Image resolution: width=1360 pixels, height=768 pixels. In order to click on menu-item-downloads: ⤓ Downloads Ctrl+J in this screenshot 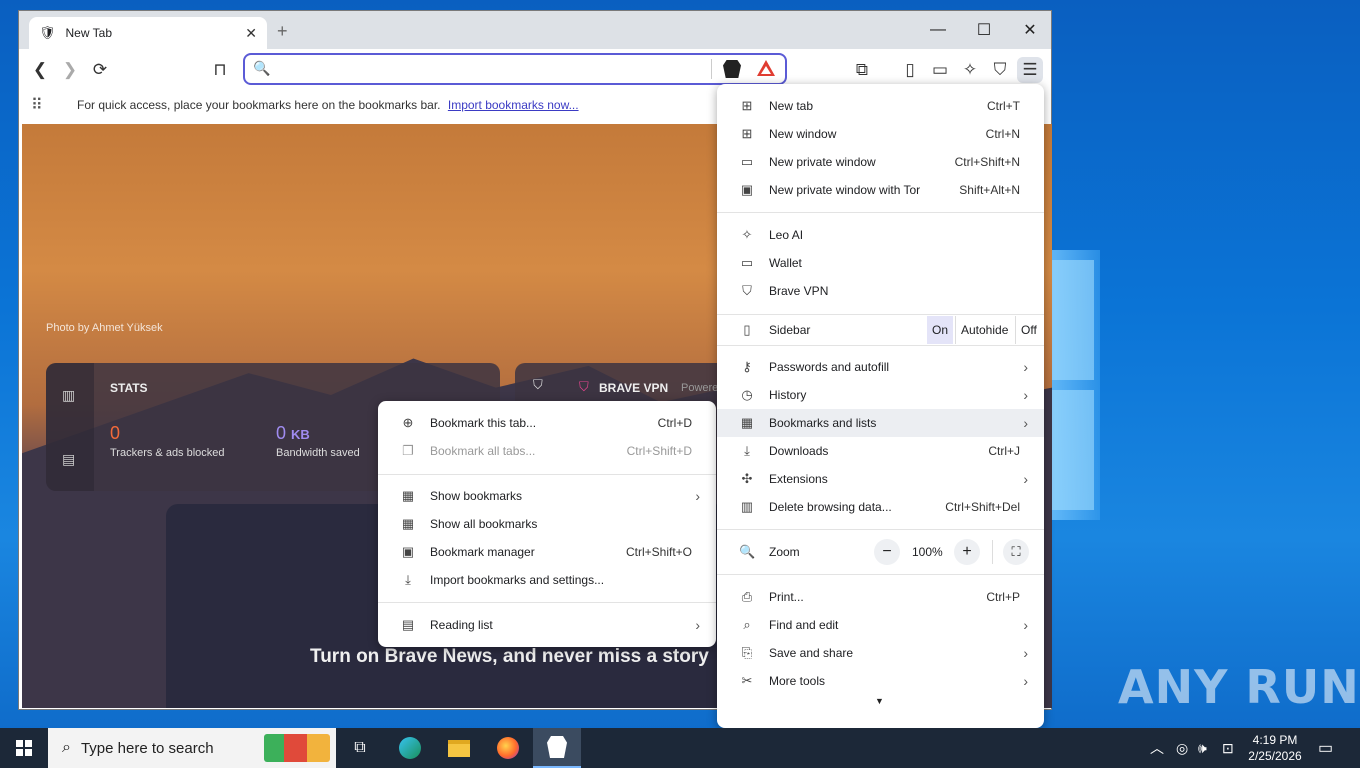, I will do `click(880, 451)`.